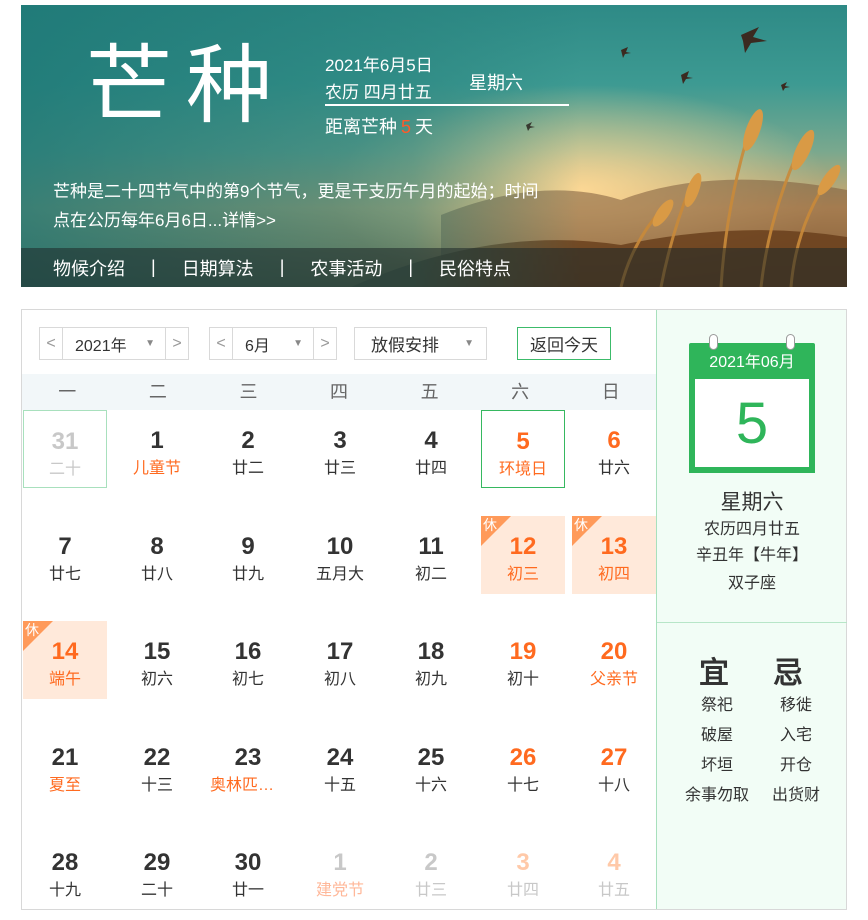 Image resolution: width=868 pixels, height=920 pixels. What do you see at coordinates (614, 546) in the screenshot?
I see `day-number: 13` at bounding box center [614, 546].